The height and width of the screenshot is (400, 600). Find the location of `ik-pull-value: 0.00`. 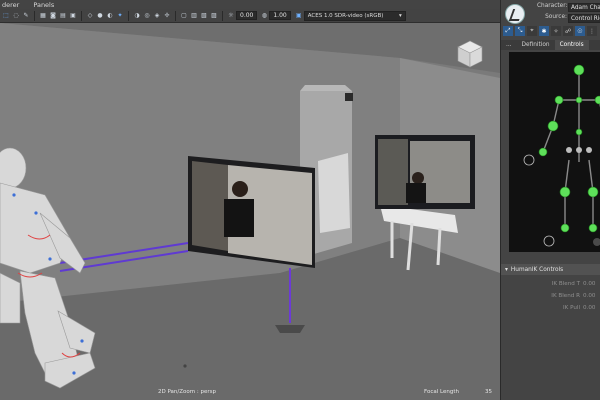

ik-pull-value: 0.00 is located at coordinates (589, 308).